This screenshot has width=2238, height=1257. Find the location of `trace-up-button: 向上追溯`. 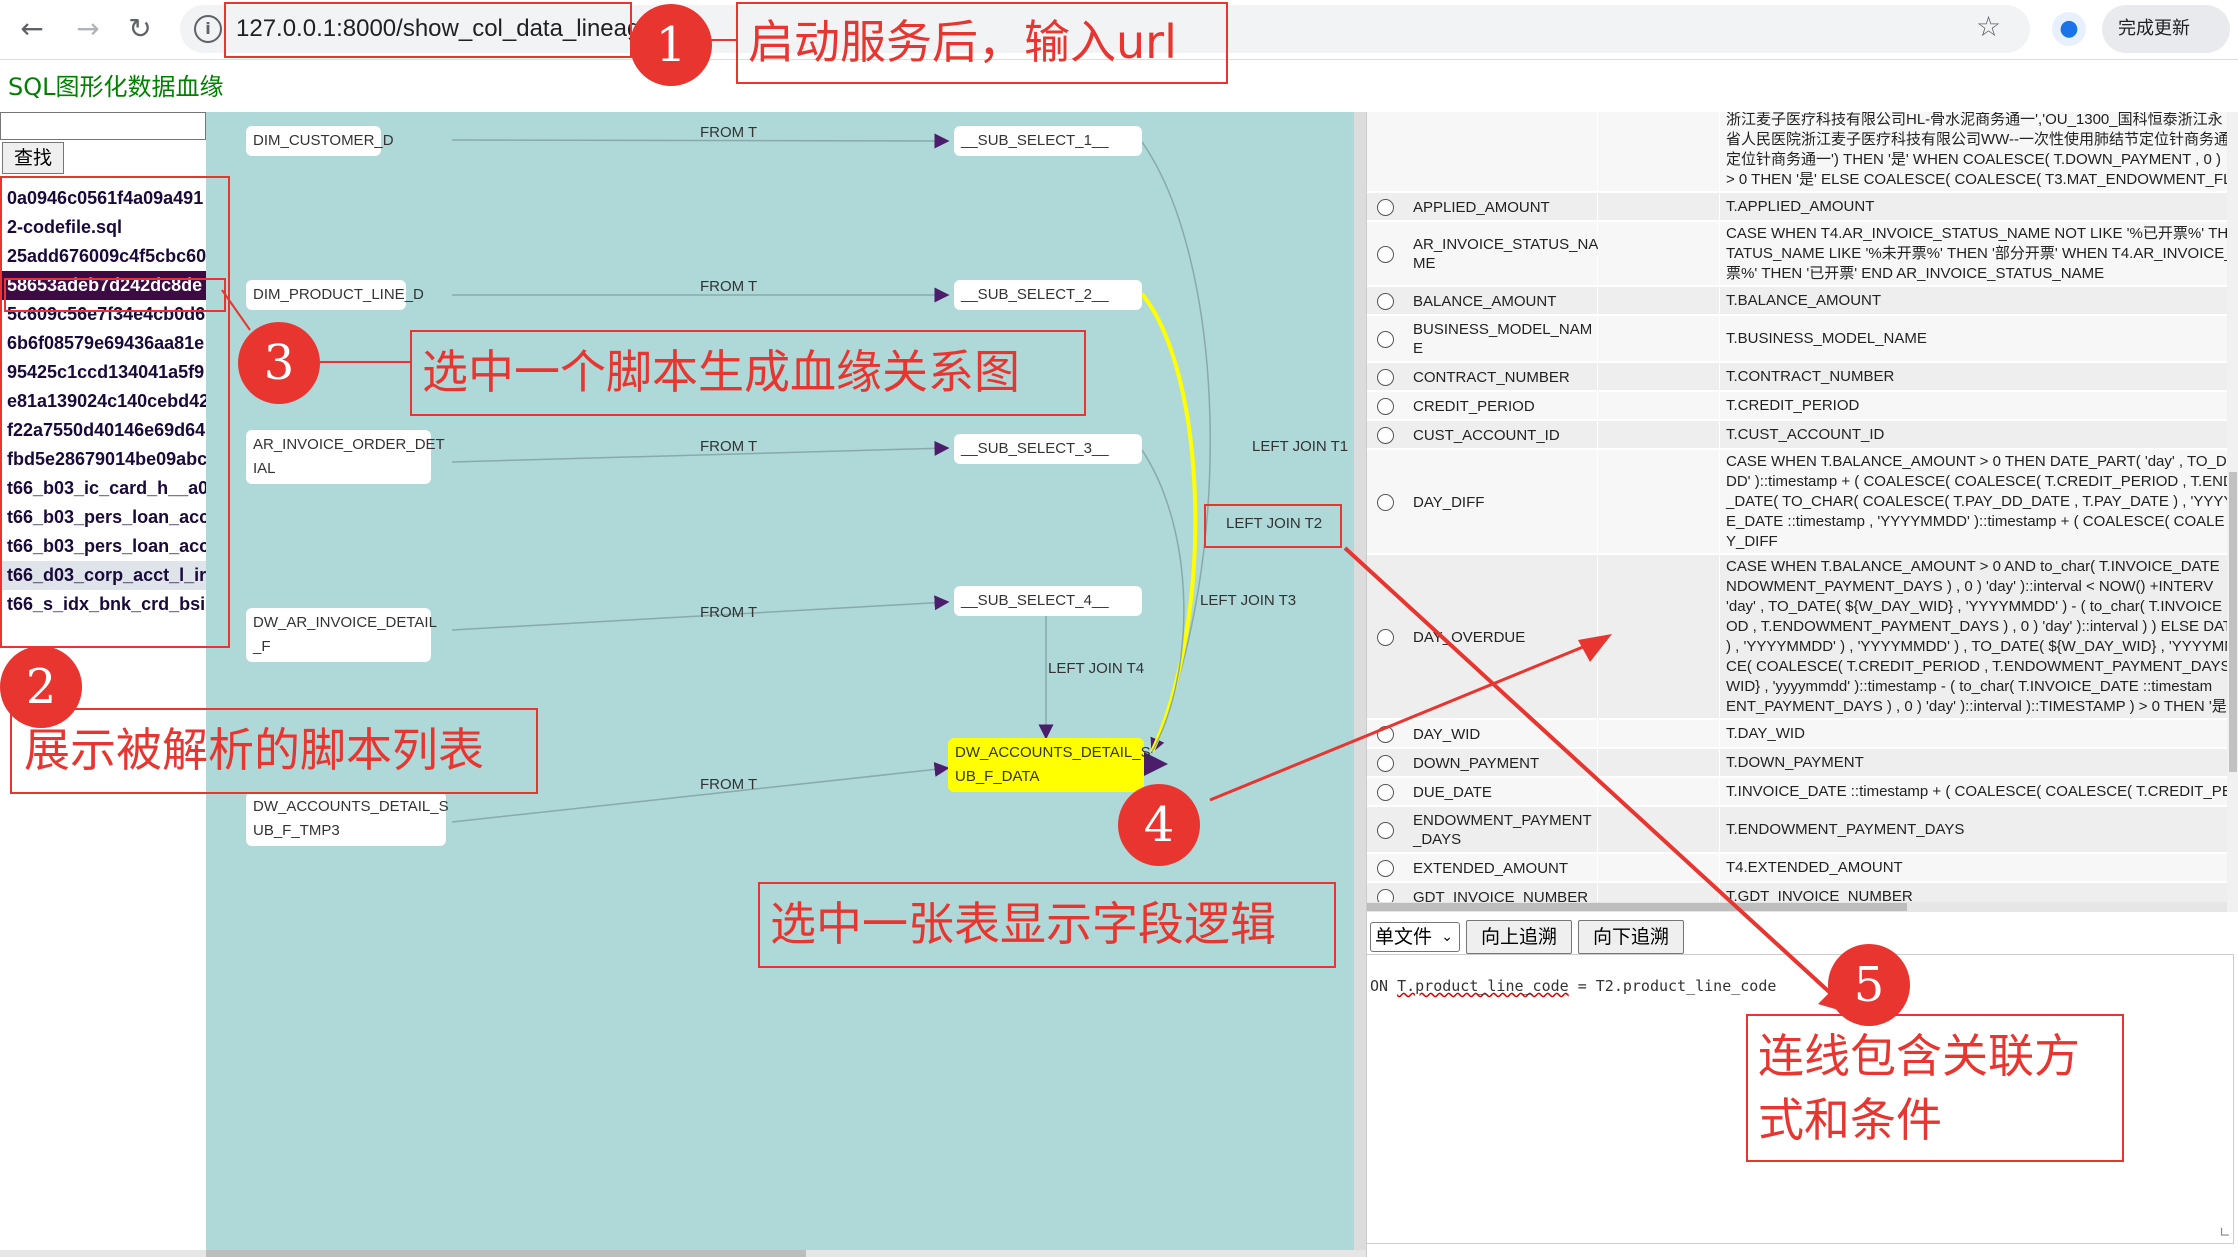

trace-up-button: 向上追溯 is located at coordinates (1519, 937).